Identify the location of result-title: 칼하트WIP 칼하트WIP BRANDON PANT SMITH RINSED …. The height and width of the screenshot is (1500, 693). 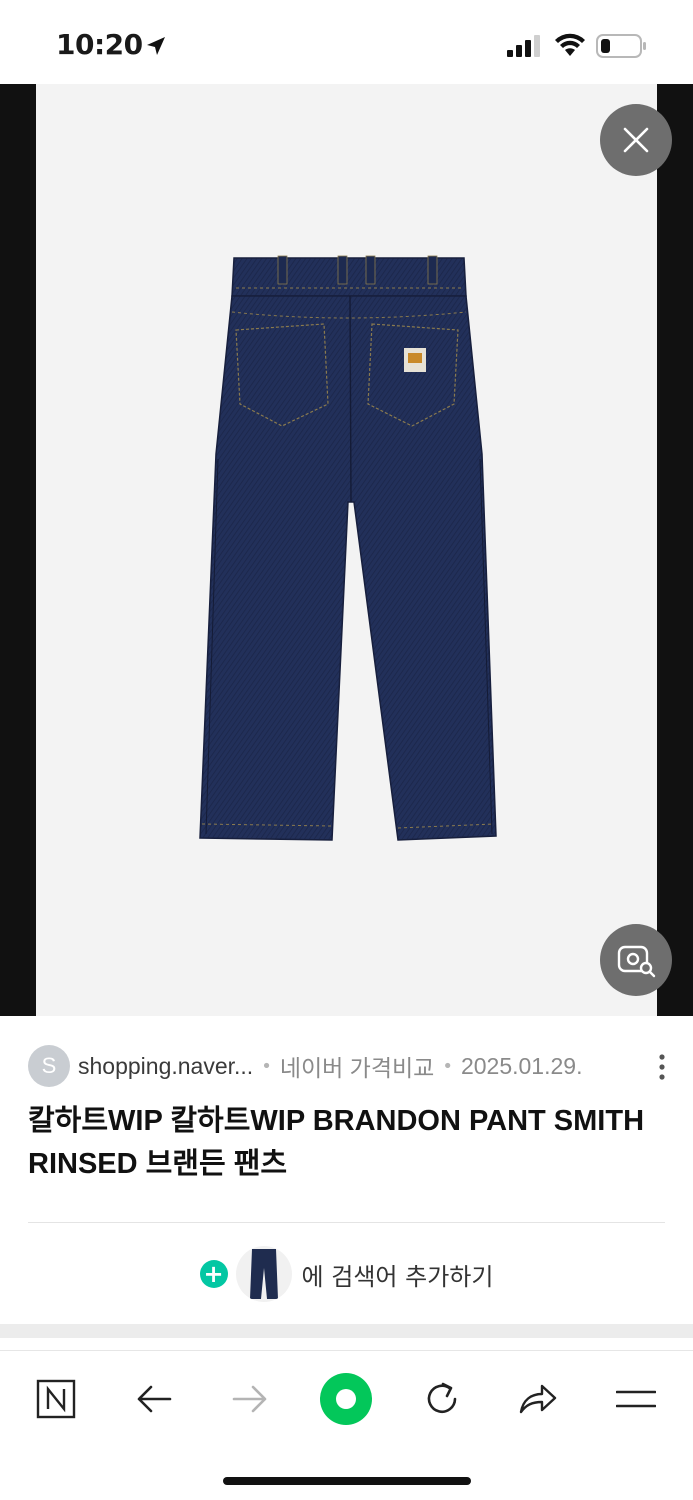
(343, 1143).